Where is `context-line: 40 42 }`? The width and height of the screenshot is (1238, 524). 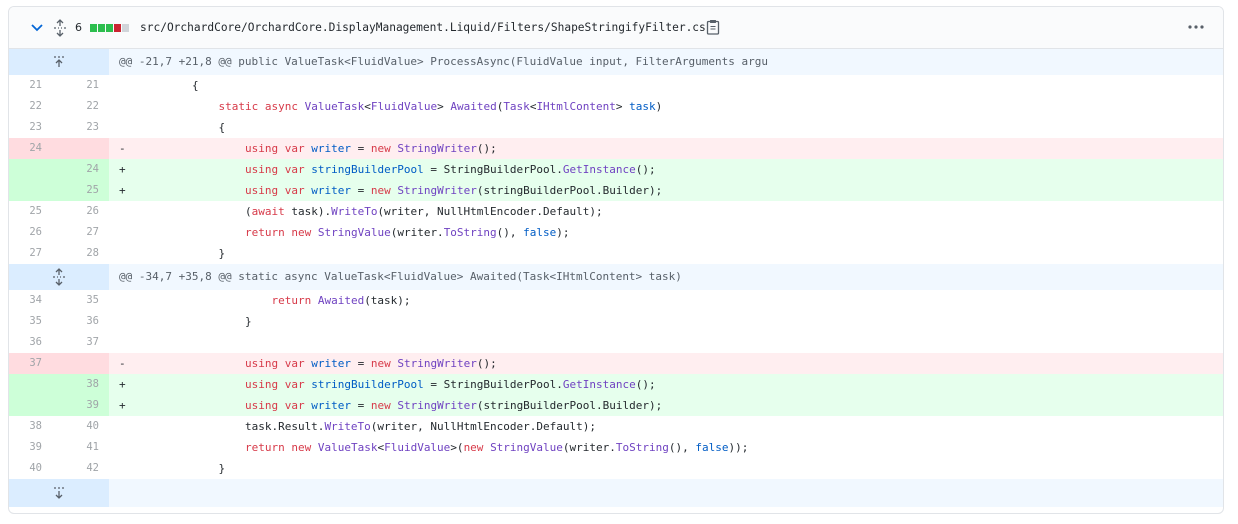
context-line: 40 42 } is located at coordinates (616, 468).